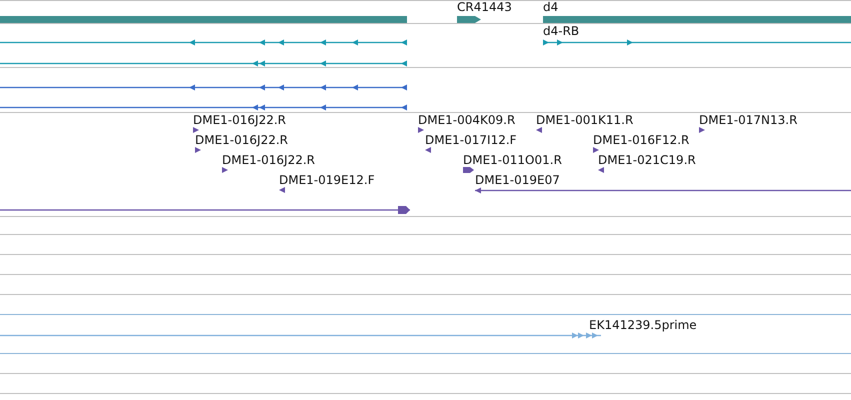  I want to click on feature-label: DME1-019E12.F, so click(327, 180).